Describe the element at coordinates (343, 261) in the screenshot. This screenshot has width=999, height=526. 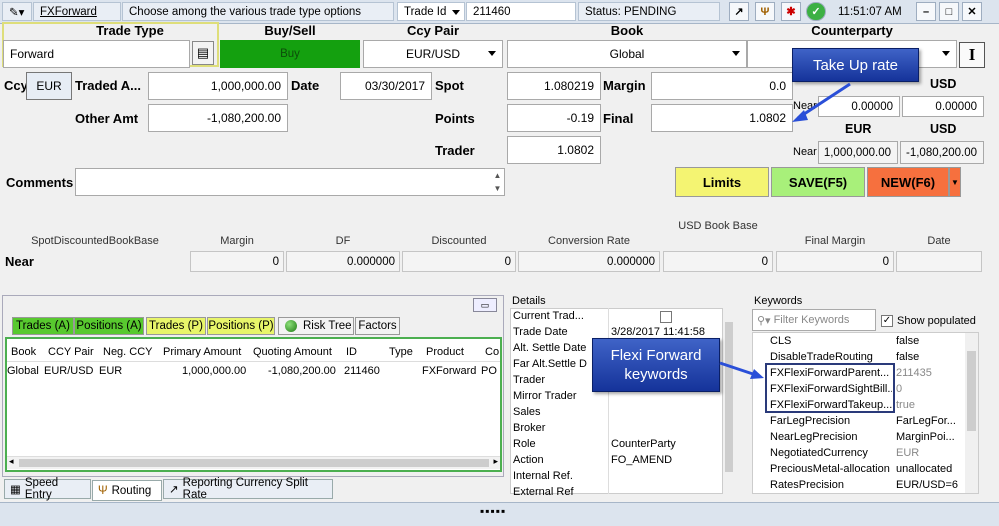
I see `summary-df: 0.000000` at that location.